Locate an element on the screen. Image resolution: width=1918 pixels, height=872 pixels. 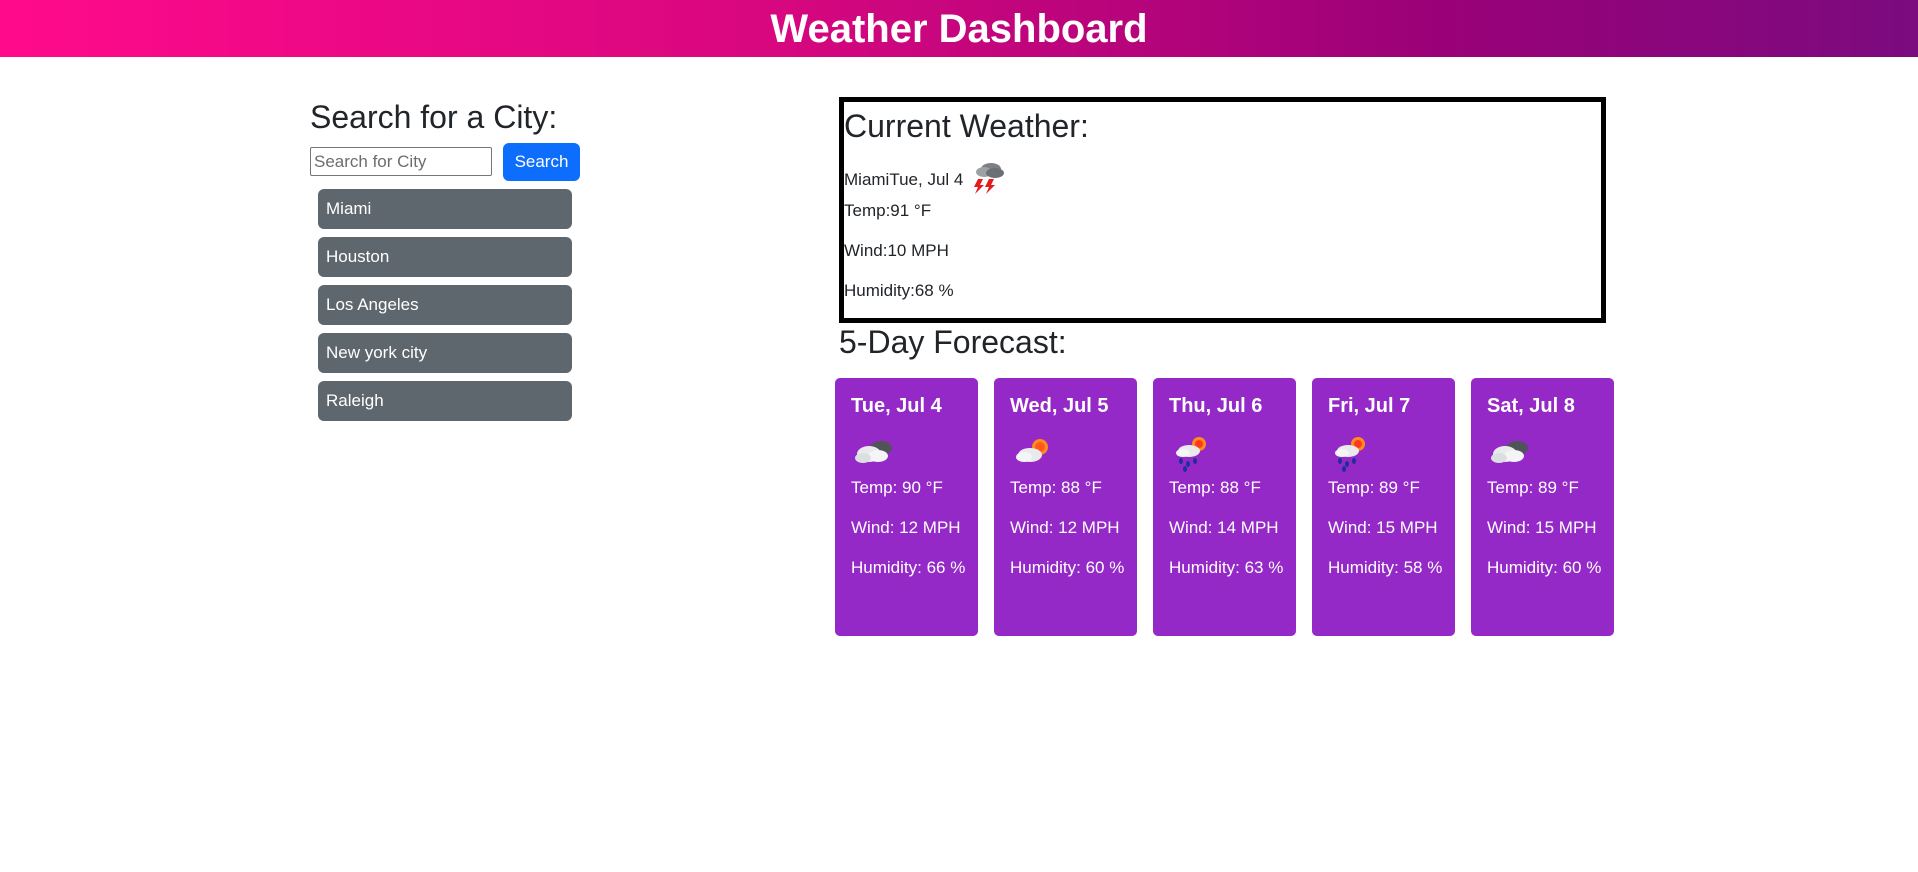
forecast-humidity: Humidity: 63 % is located at coordinates (1226, 567).